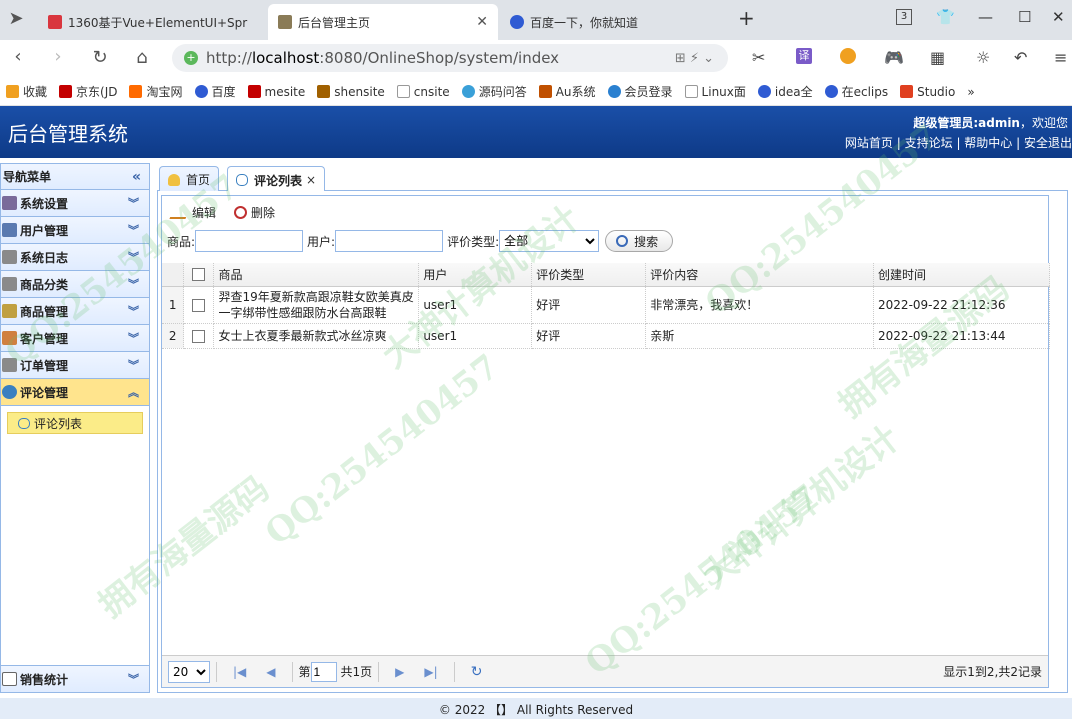 The image size is (1072, 719). What do you see at coordinates (75, 392) in the screenshot?
I see `sidebar-item-comments: 评论管理 ︽` at bounding box center [75, 392].